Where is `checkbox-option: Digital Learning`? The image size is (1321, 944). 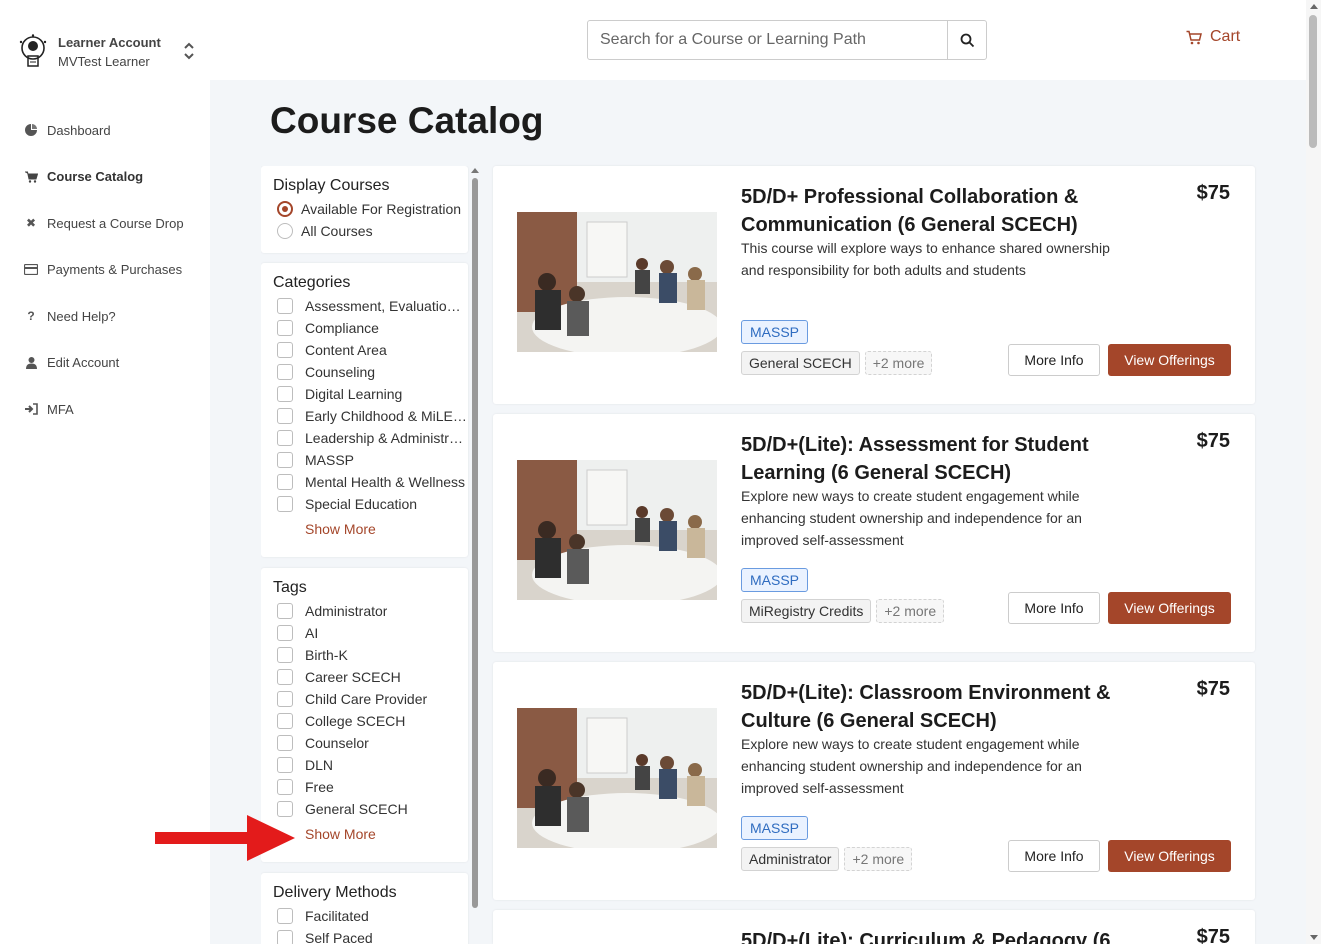 checkbox-option: Digital Learning is located at coordinates (370, 394).